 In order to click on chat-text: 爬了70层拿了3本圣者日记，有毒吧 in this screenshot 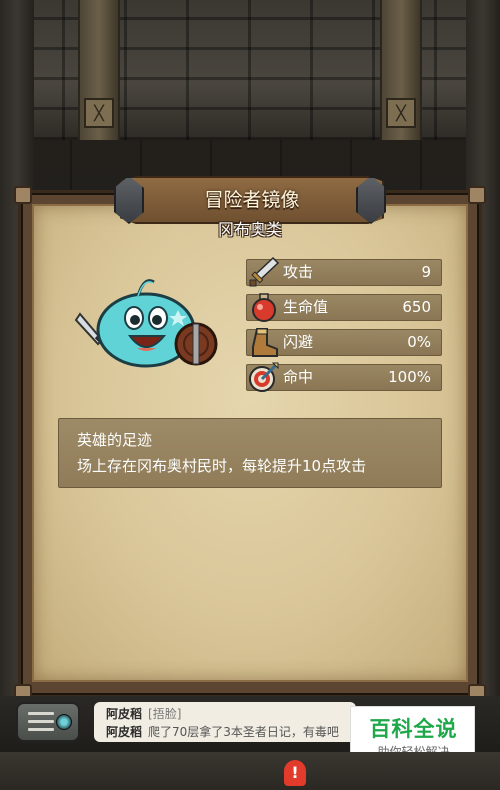, I will do `click(243, 732)`.